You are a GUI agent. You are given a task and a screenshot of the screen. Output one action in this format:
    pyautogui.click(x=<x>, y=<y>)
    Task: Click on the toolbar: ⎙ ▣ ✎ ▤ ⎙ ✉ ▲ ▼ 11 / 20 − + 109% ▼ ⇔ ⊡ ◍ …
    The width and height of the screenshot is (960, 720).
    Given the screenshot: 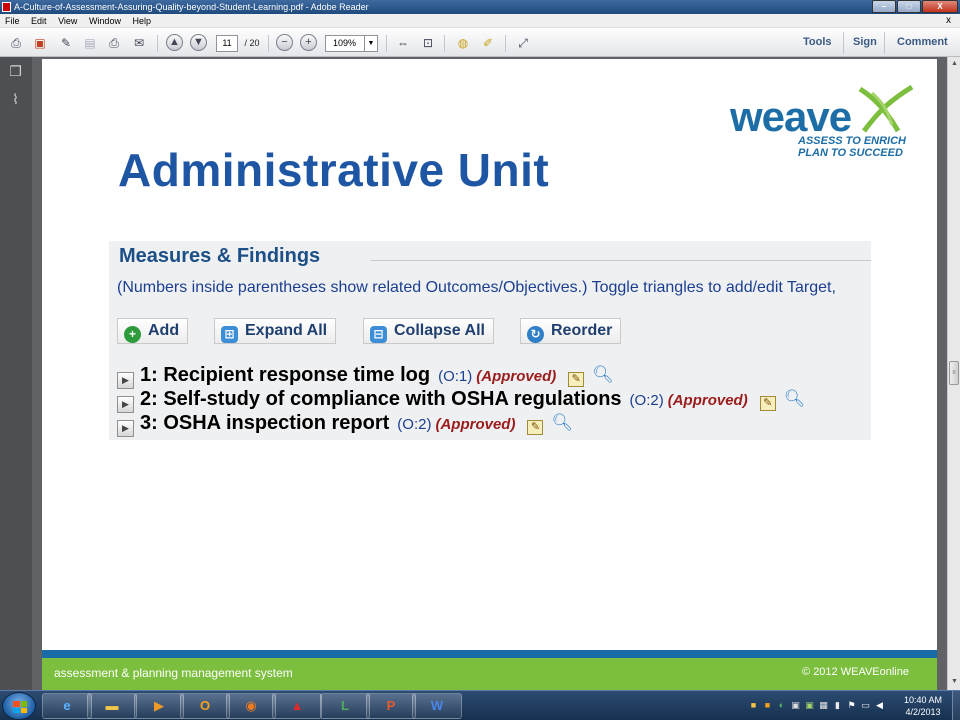 What is the action you would take?
    pyautogui.click(x=480, y=43)
    